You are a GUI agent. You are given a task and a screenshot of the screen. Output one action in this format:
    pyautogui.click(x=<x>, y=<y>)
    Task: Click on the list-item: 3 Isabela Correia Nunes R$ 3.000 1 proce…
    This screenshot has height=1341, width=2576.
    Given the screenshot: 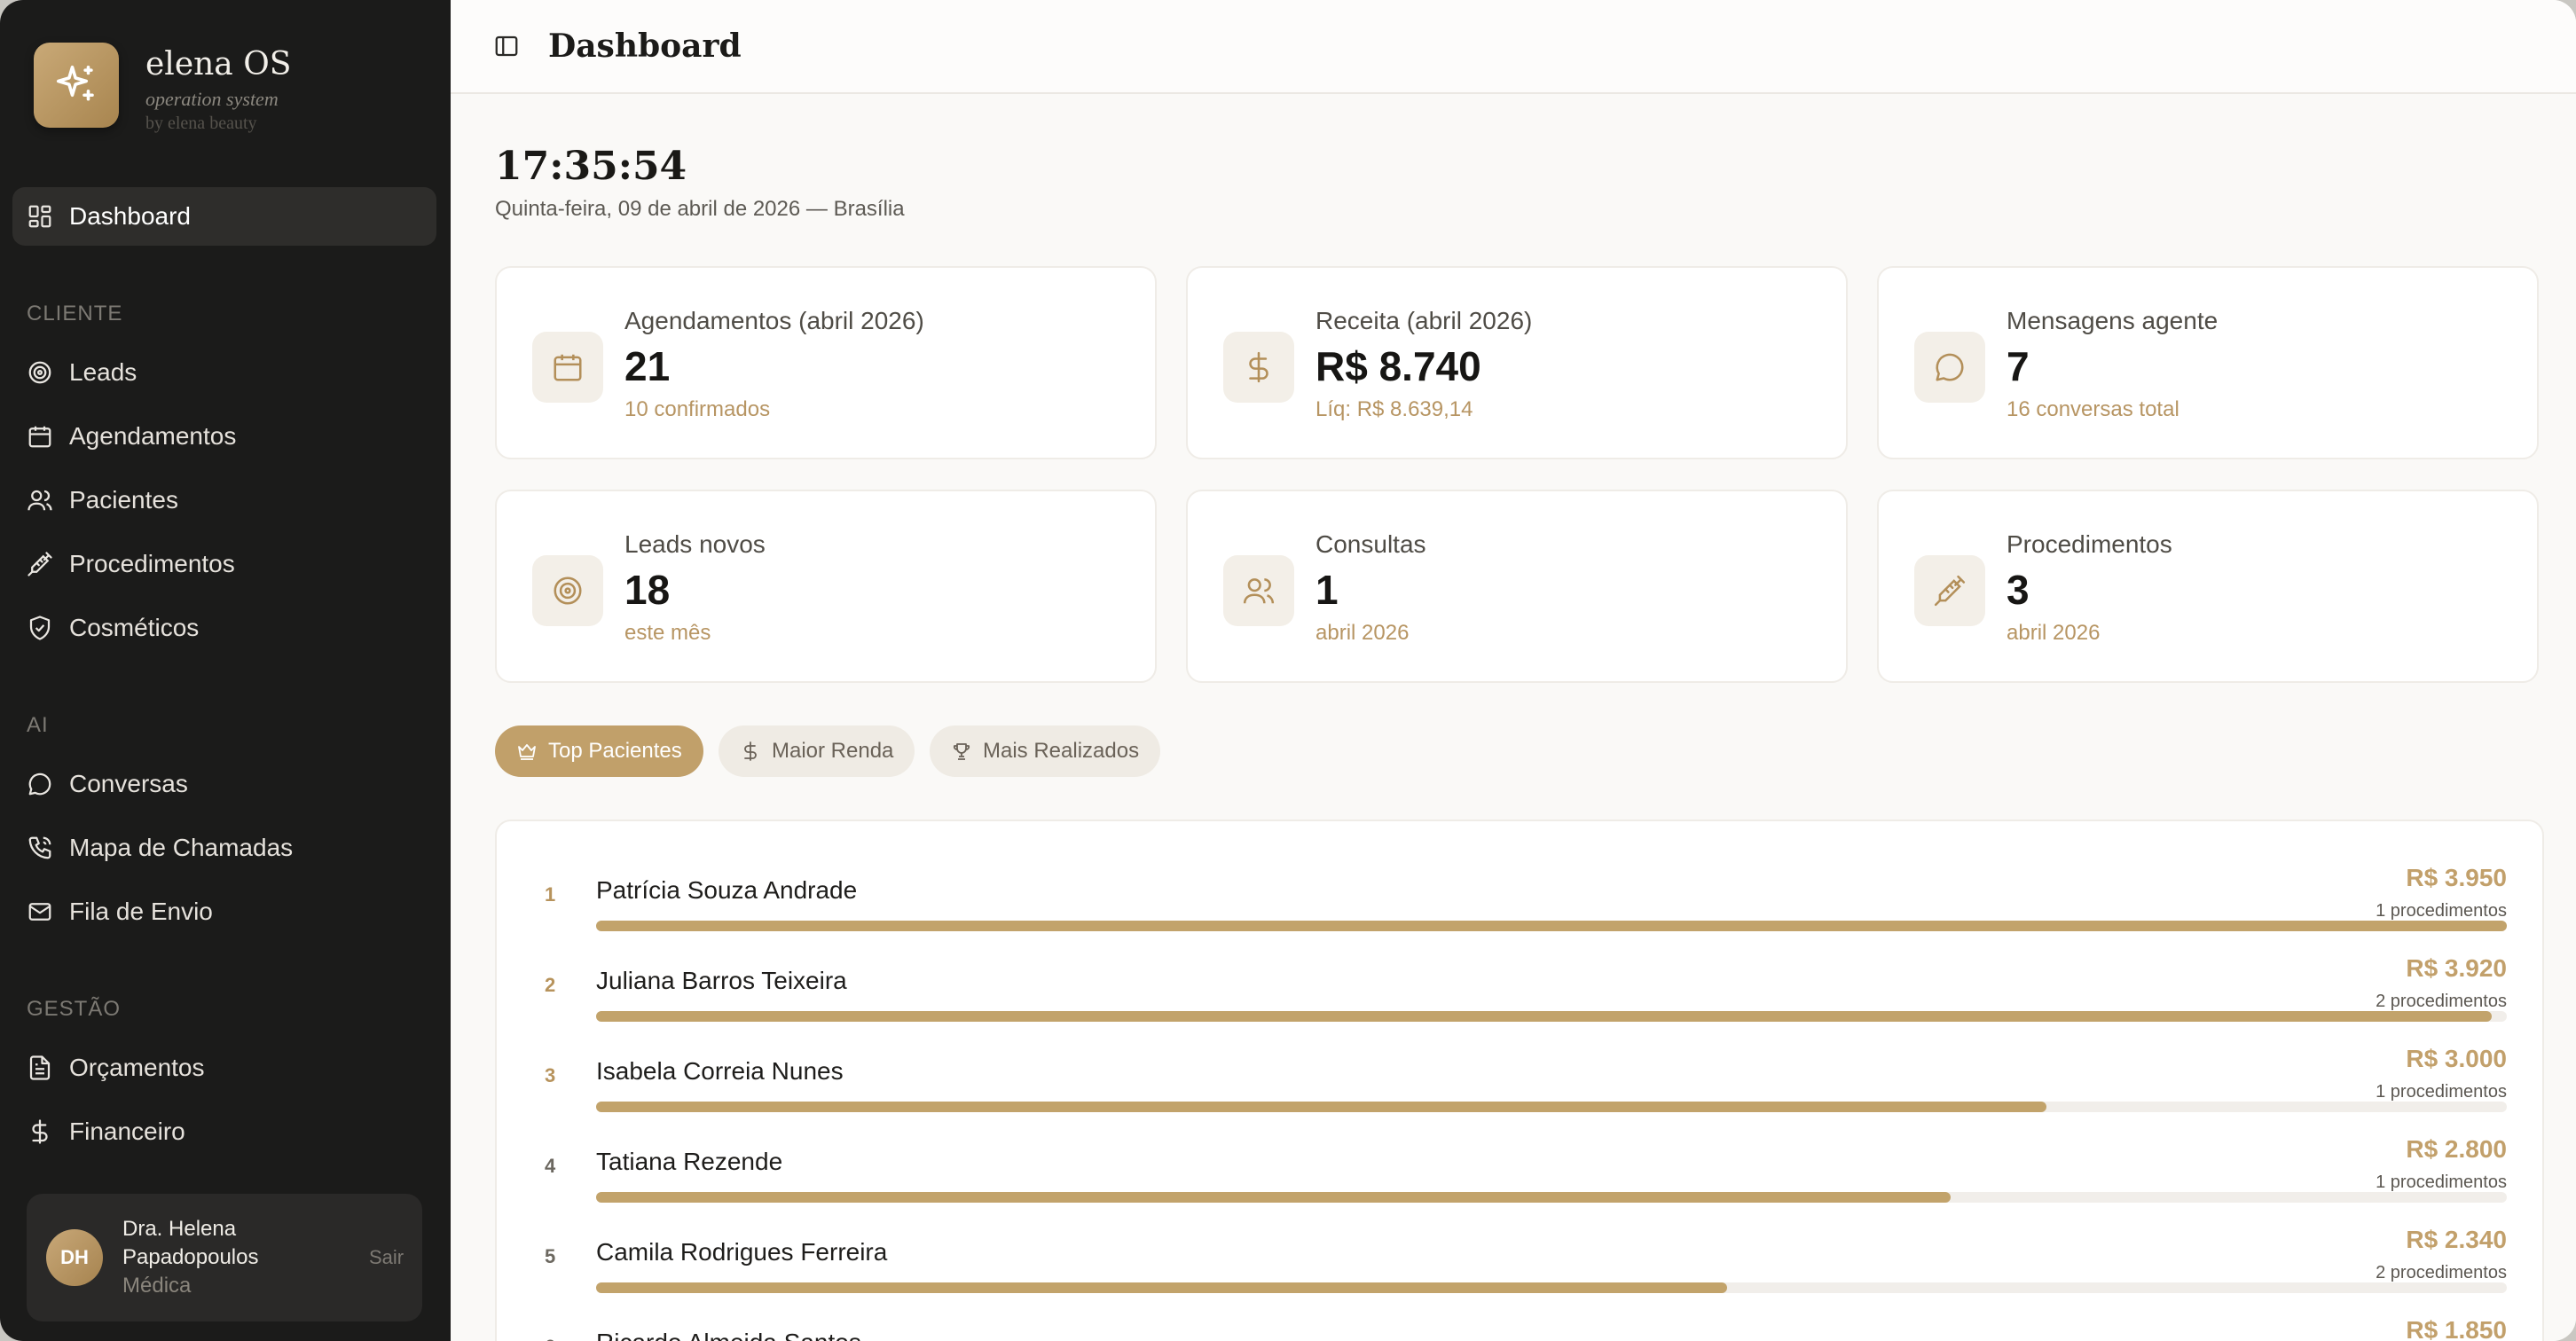 What is the action you would take?
    pyautogui.click(x=1519, y=1084)
    